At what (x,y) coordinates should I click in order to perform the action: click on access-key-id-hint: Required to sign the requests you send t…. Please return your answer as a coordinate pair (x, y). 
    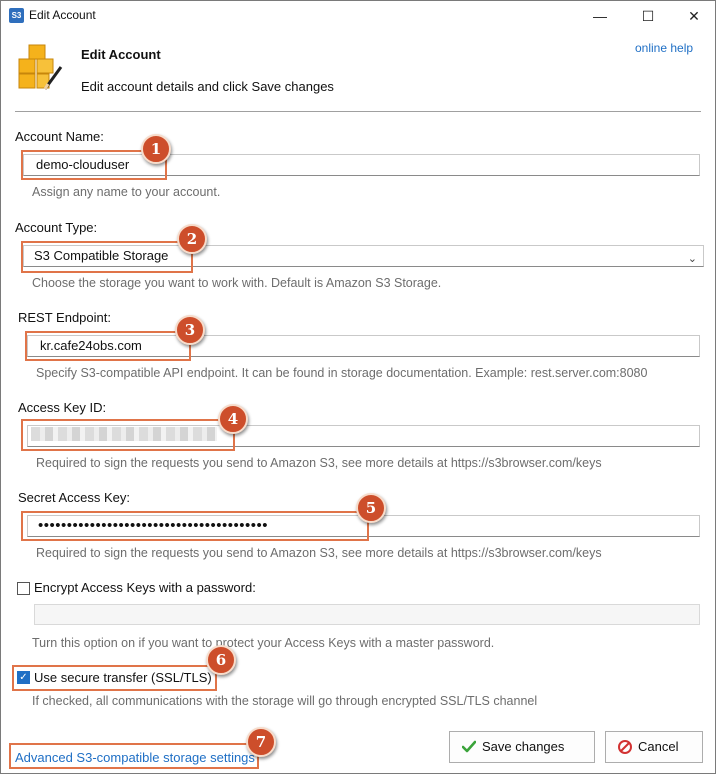
    Looking at the image, I should click on (319, 463).